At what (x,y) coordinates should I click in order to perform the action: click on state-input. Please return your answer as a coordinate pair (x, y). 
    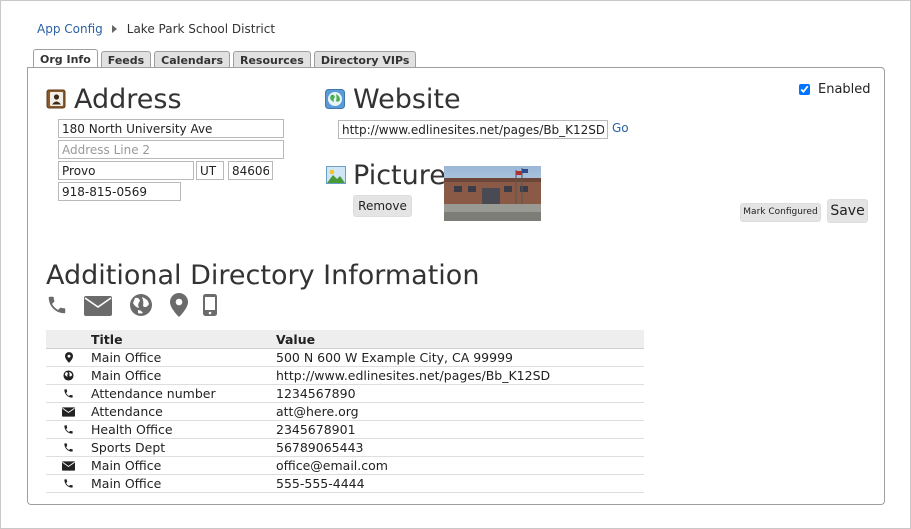
    Looking at the image, I should click on (210, 170).